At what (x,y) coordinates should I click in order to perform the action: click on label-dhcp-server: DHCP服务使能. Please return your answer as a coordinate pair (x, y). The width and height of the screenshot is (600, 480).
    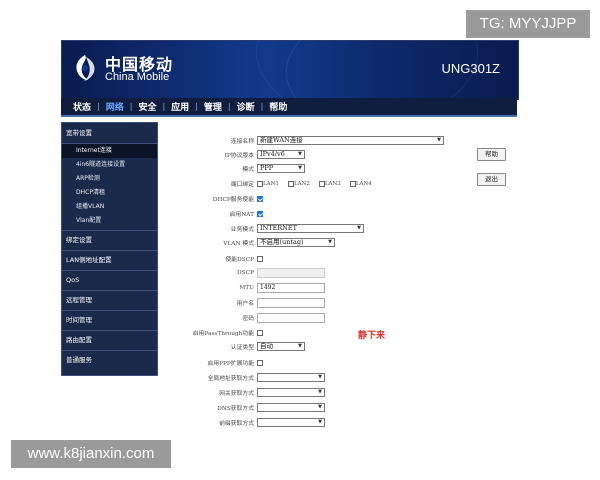
    Looking at the image, I should click on (233, 200).